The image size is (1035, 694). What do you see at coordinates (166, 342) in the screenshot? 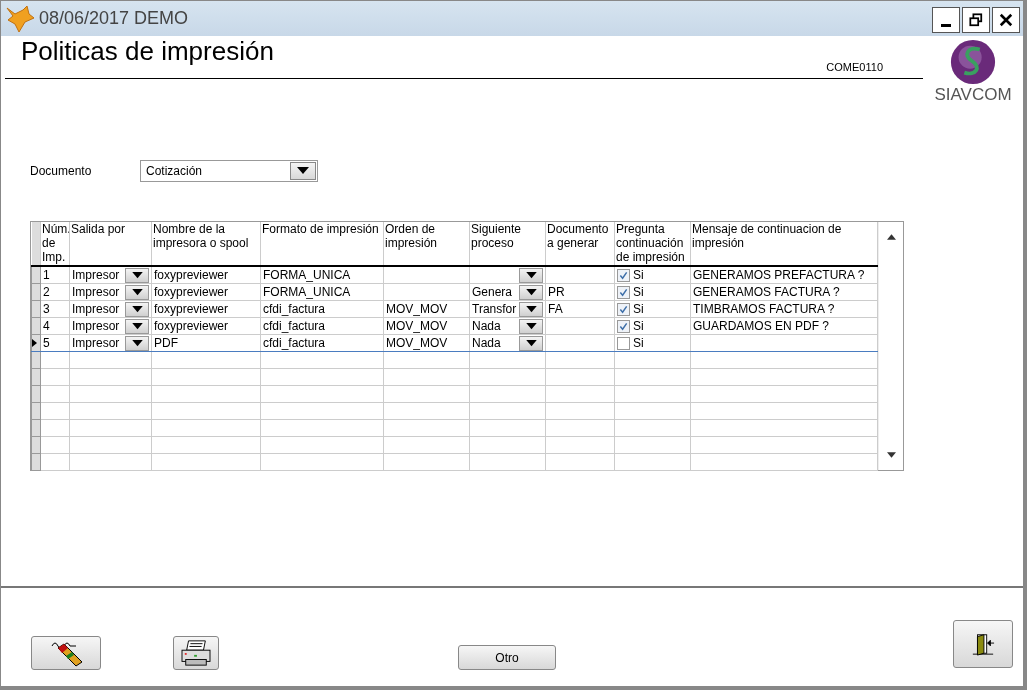
I see `table-cell: PDF` at bounding box center [166, 342].